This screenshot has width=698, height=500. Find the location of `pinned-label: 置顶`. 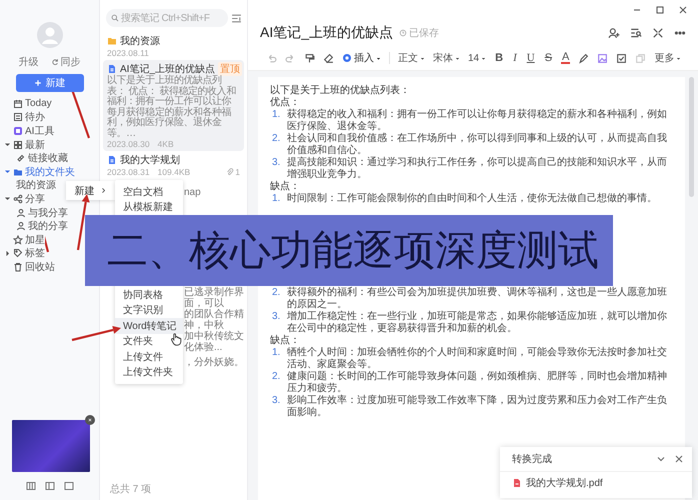

pinned-label: 置顶 is located at coordinates (230, 69).